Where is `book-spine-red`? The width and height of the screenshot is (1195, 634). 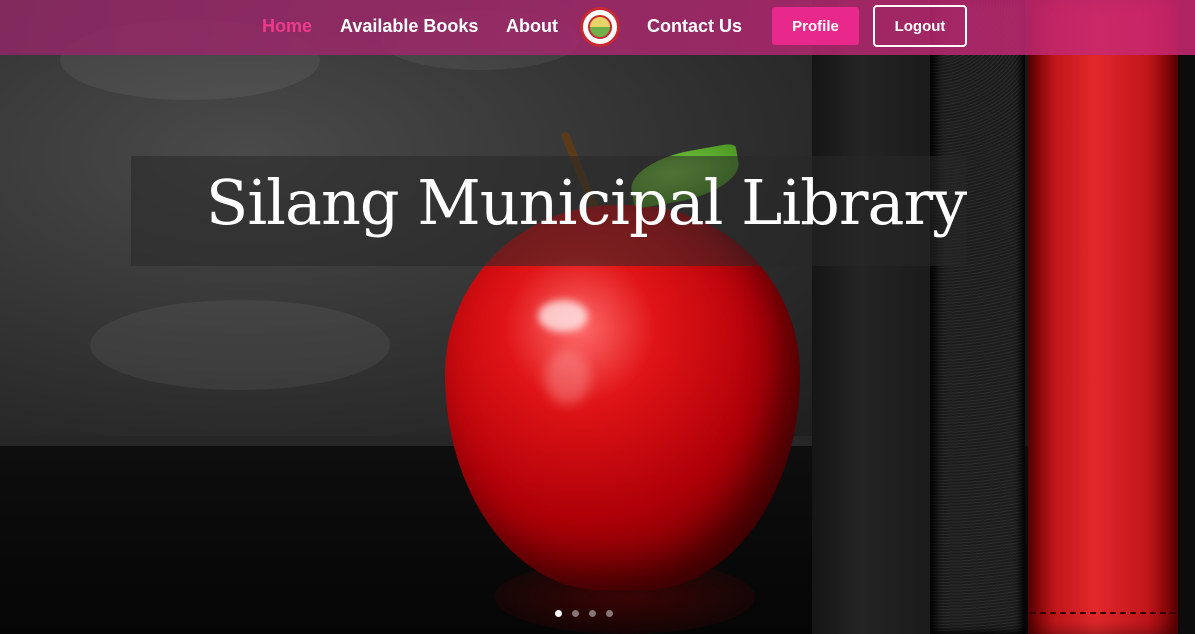 book-spine-red is located at coordinates (1103, 317).